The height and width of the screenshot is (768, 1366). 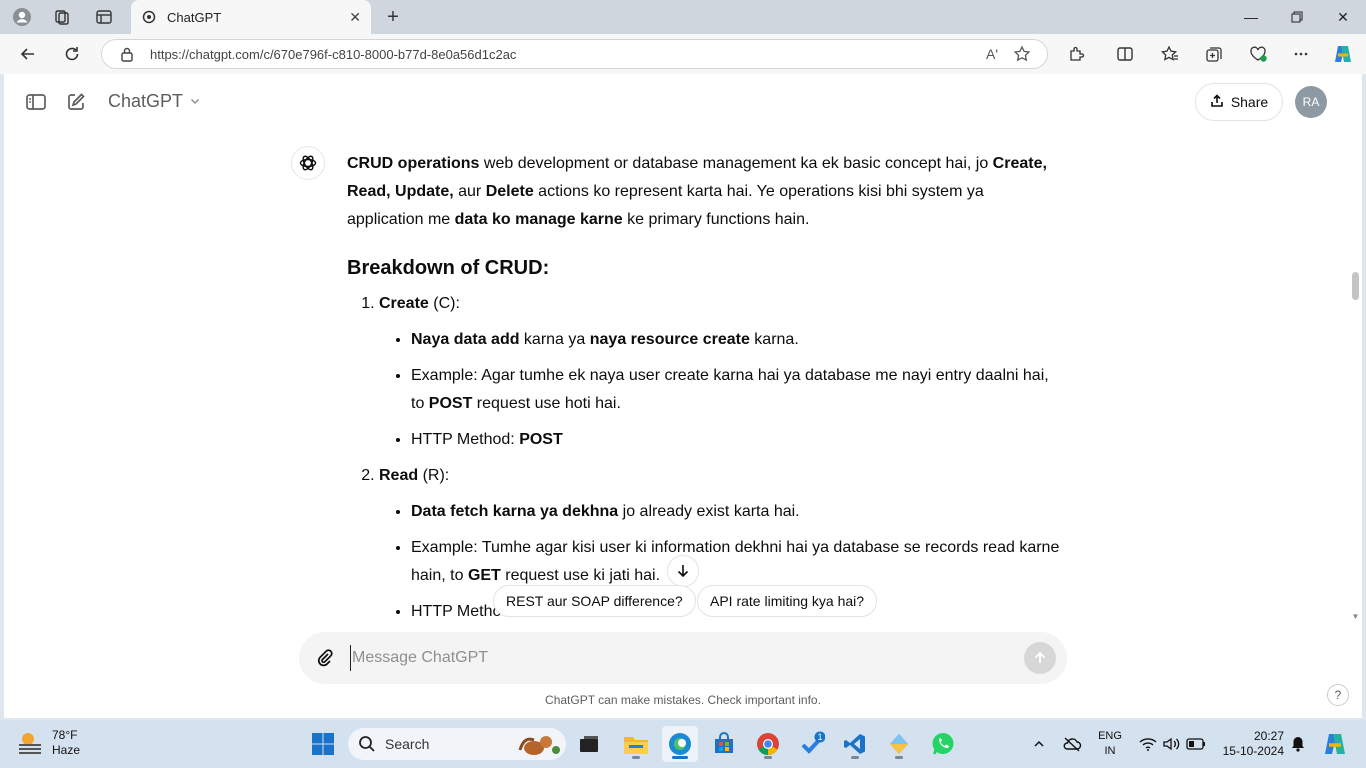 What do you see at coordinates (1196, 744) in the screenshot?
I see `battery-icon` at bounding box center [1196, 744].